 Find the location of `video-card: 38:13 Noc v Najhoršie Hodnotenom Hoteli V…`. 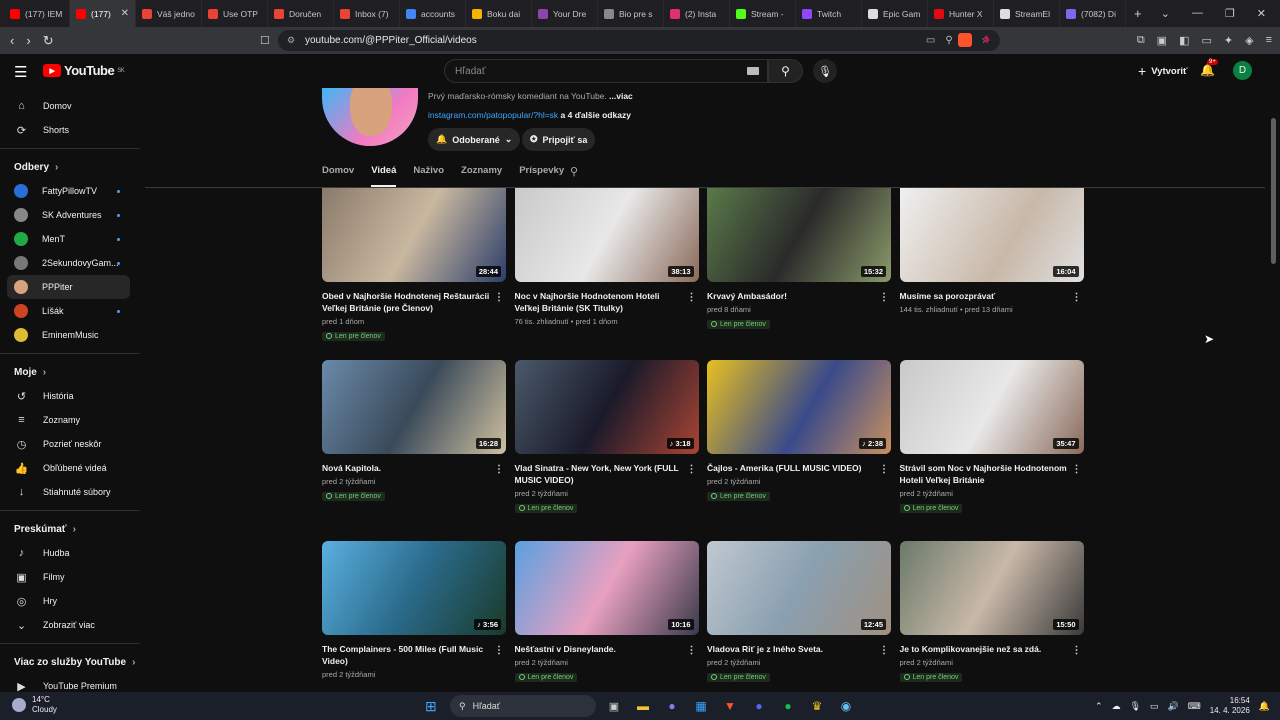

video-card: 38:13 Noc v Najhoršie Hodnotenom Hoteli V… is located at coordinates (606, 257).